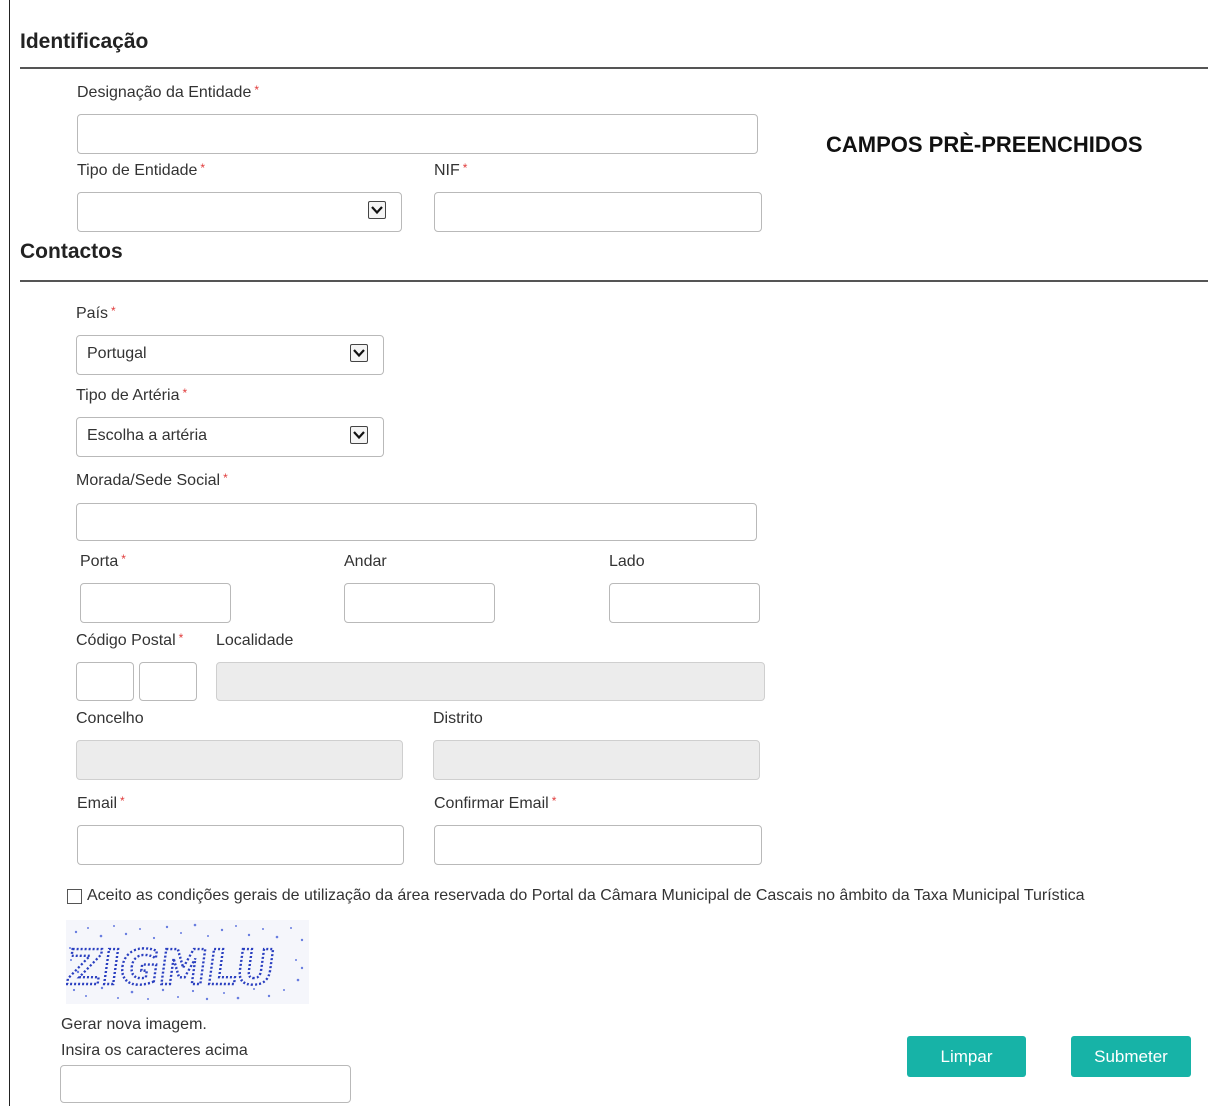 The height and width of the screenshot is (1106, 1212). I want to click on morada-label: Morada/Sede Social *, so click(152, 480).